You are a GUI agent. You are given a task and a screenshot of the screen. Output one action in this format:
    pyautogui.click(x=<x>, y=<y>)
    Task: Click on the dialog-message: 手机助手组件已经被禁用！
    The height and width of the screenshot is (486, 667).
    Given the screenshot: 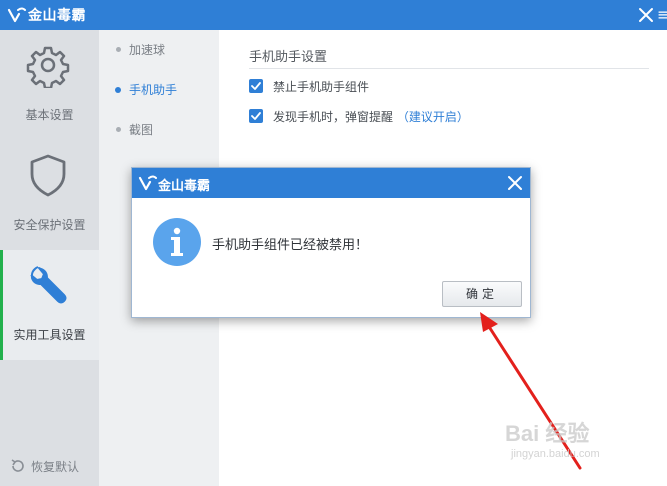 What is the action you would take?
    pyautogui.click(x=290, y=245)
    